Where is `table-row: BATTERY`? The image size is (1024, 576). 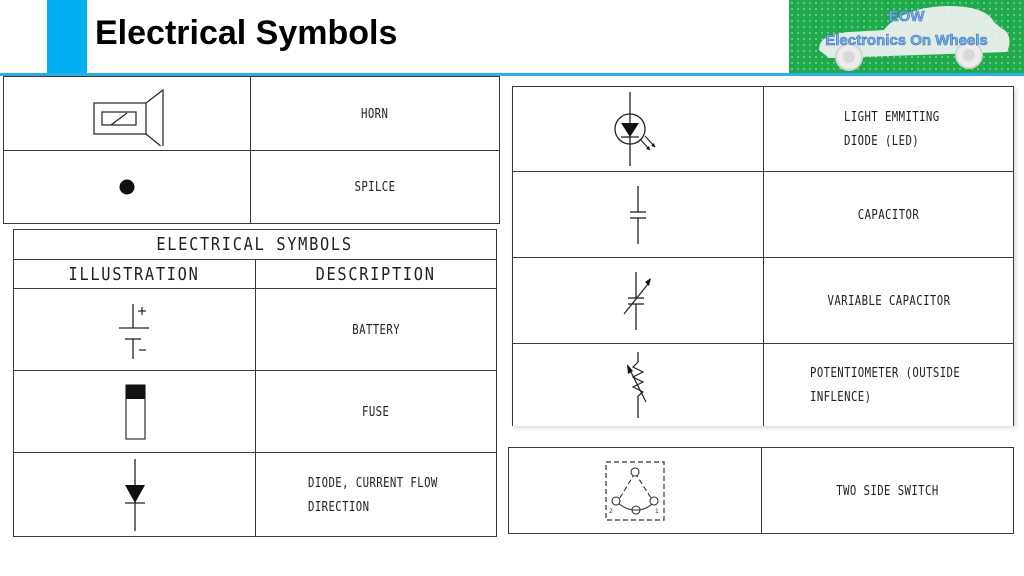 table-row: BATTERY is located at coordinates (255, 329).